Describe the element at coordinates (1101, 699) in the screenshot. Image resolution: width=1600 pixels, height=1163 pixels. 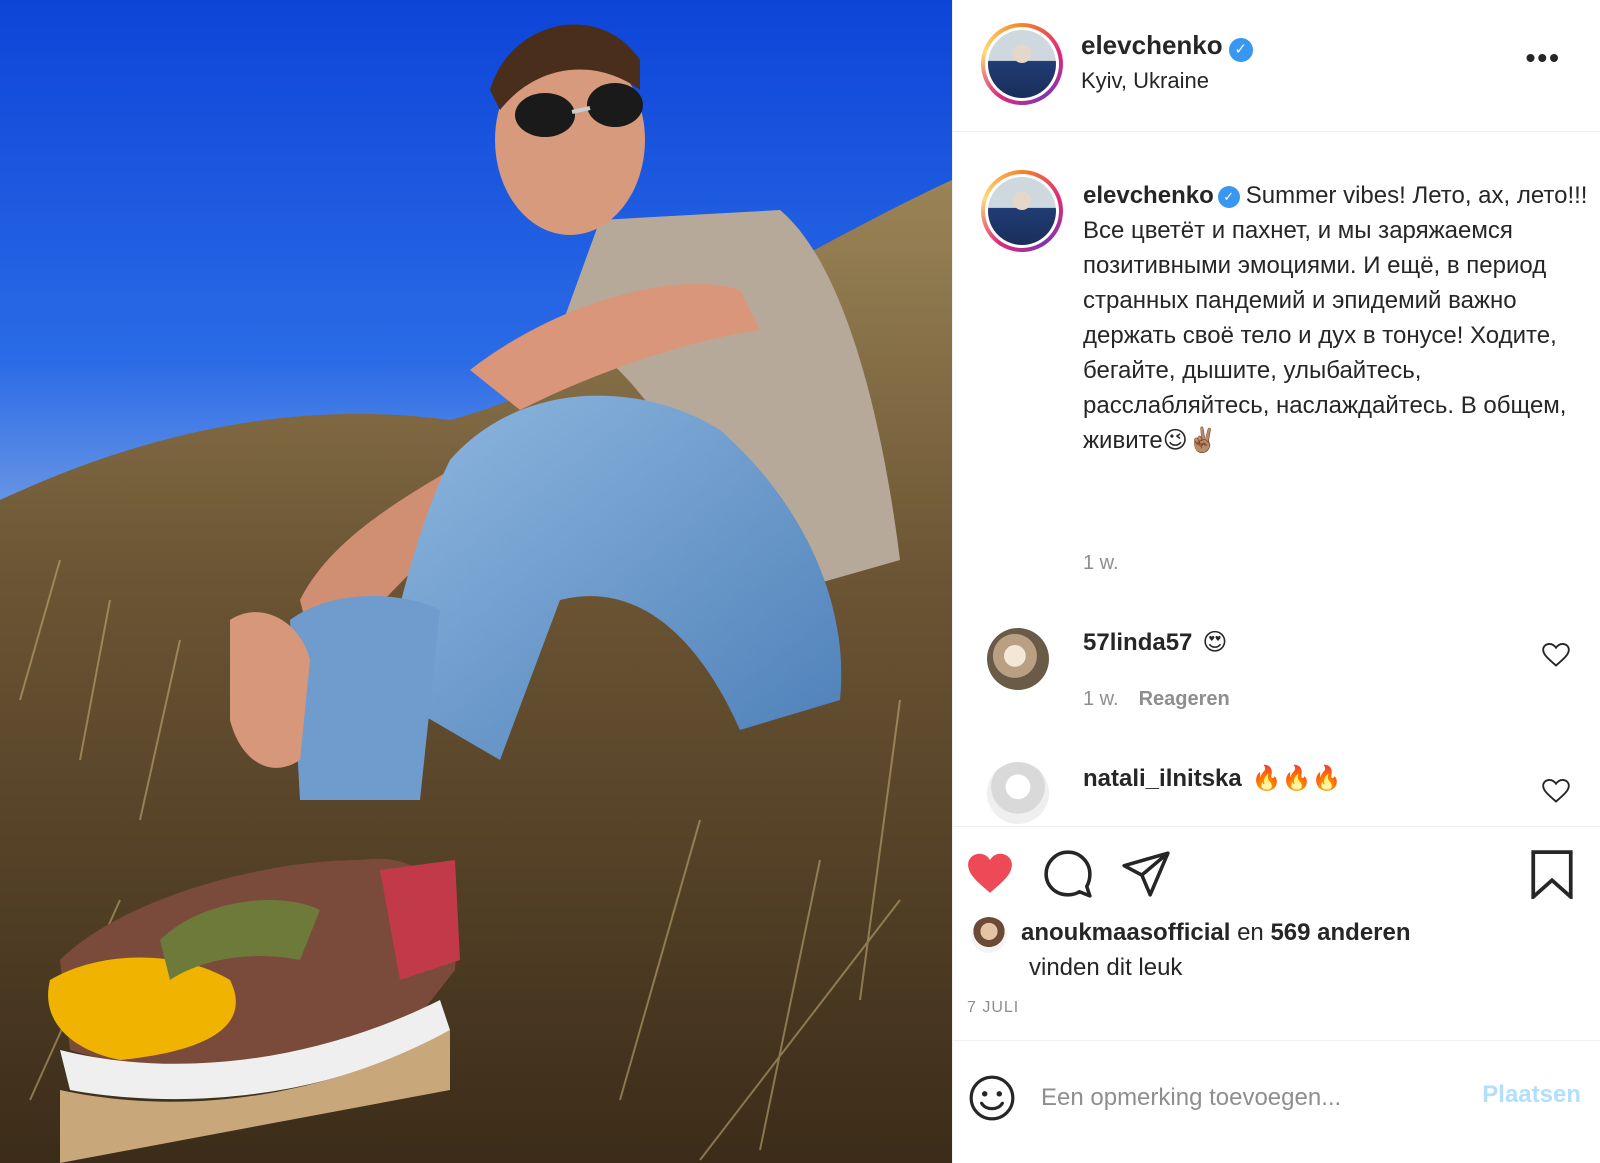
I see `comment-time: 1 w.` at that location.